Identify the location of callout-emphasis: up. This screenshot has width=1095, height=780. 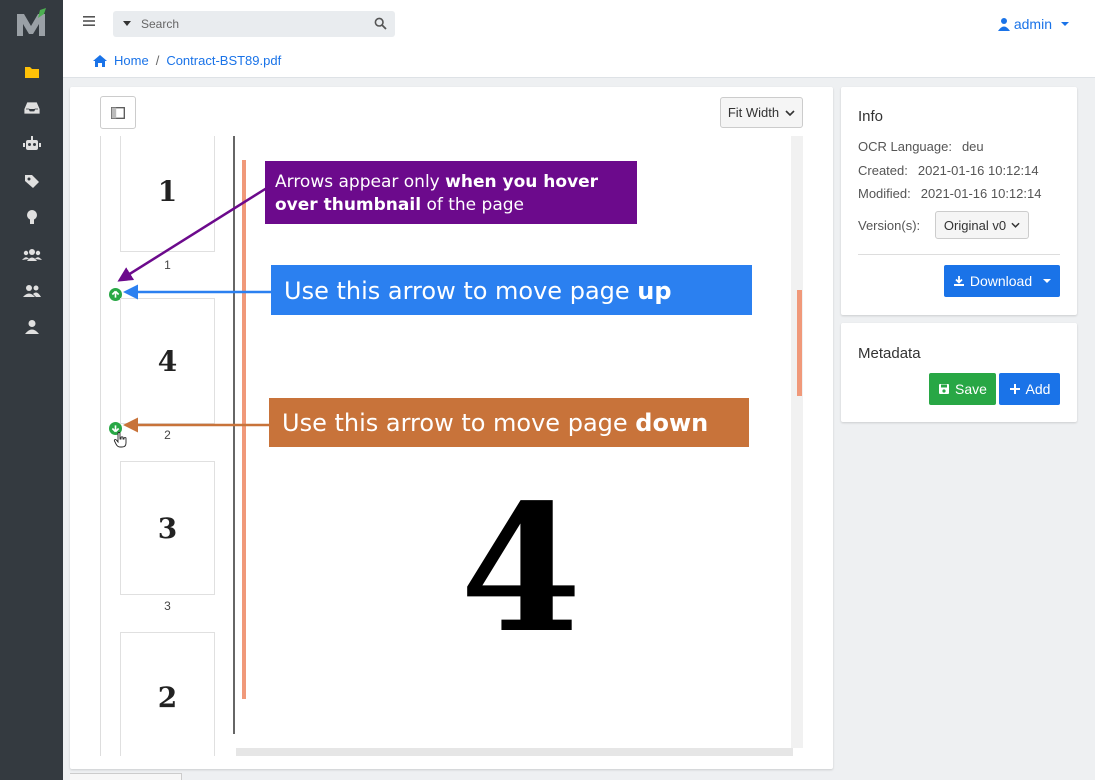
(654, 291).